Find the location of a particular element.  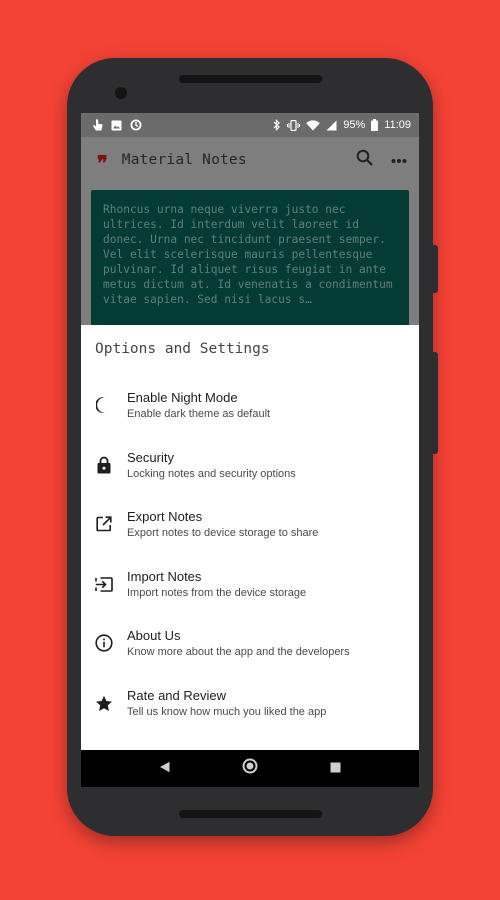

status-bar: 95% 11:09 is located at coordinates (250, 125).